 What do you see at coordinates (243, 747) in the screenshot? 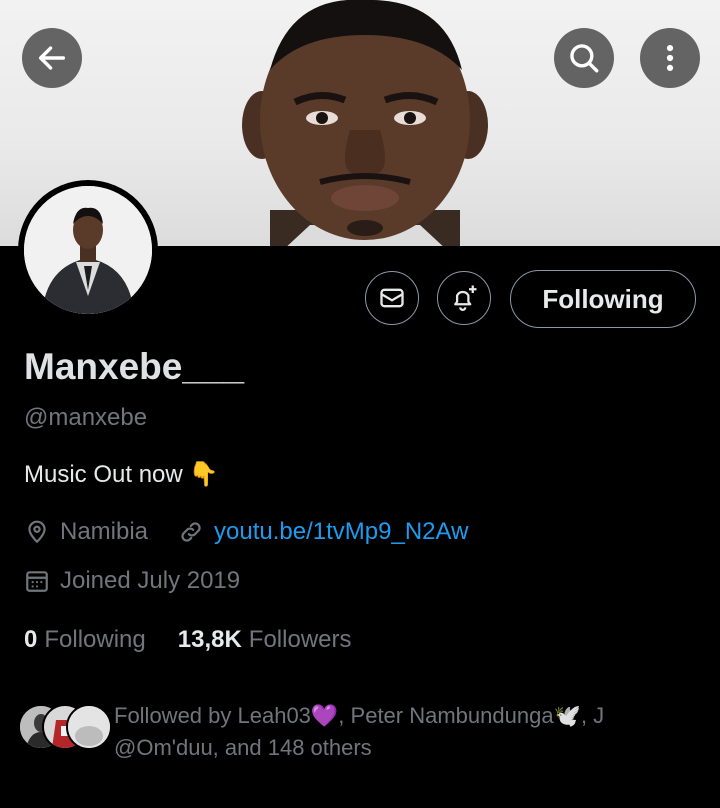
I see `followed-by-line-2: @Om'duu, and 148 others` at bounding box center [243, 747].